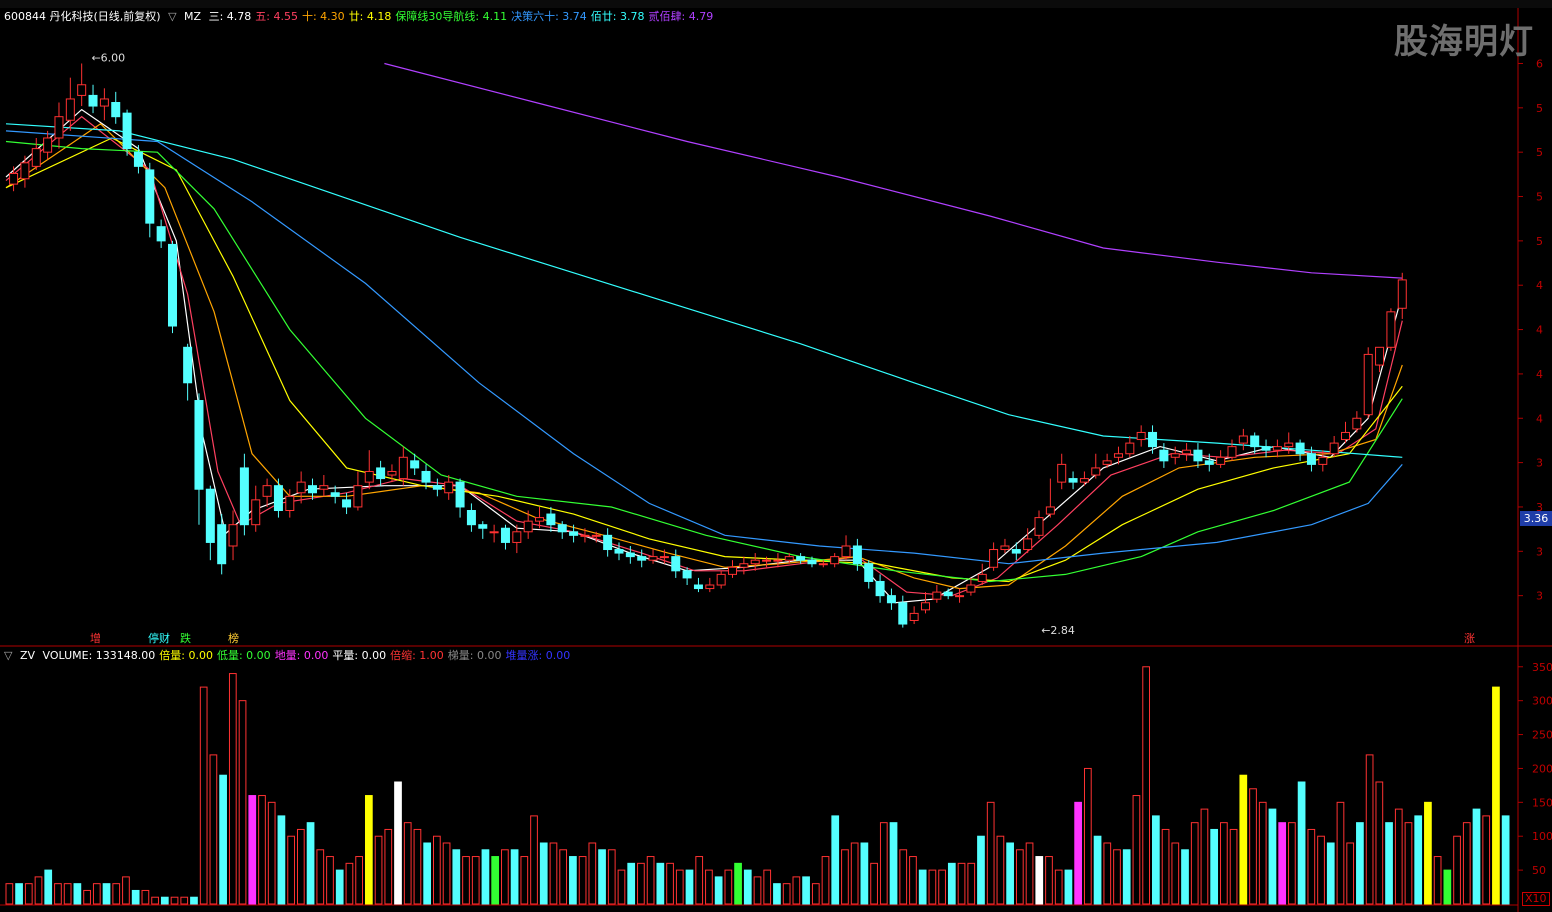 This screenshot has height=912, width=1552. Describe the element at coordinates (172, 16) in the screenshot. I see `indicator-dropdown-icon: ▽` at that location.